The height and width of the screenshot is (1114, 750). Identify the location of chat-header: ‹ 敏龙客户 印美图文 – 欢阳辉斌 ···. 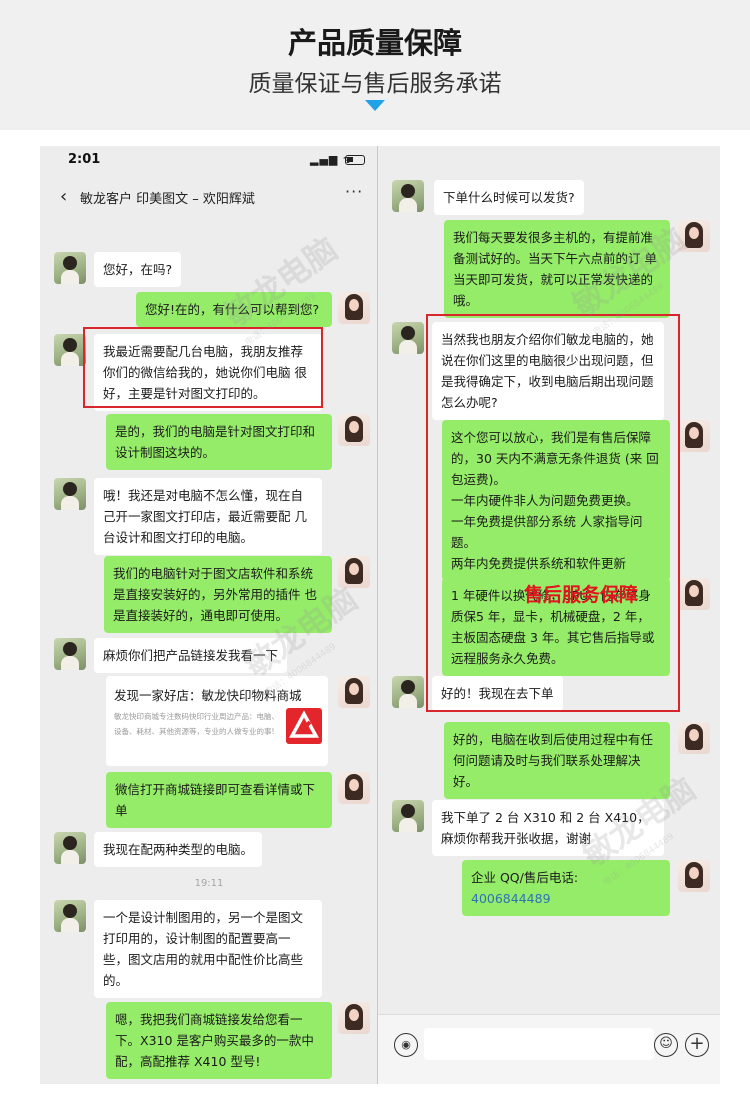
(209, 198).